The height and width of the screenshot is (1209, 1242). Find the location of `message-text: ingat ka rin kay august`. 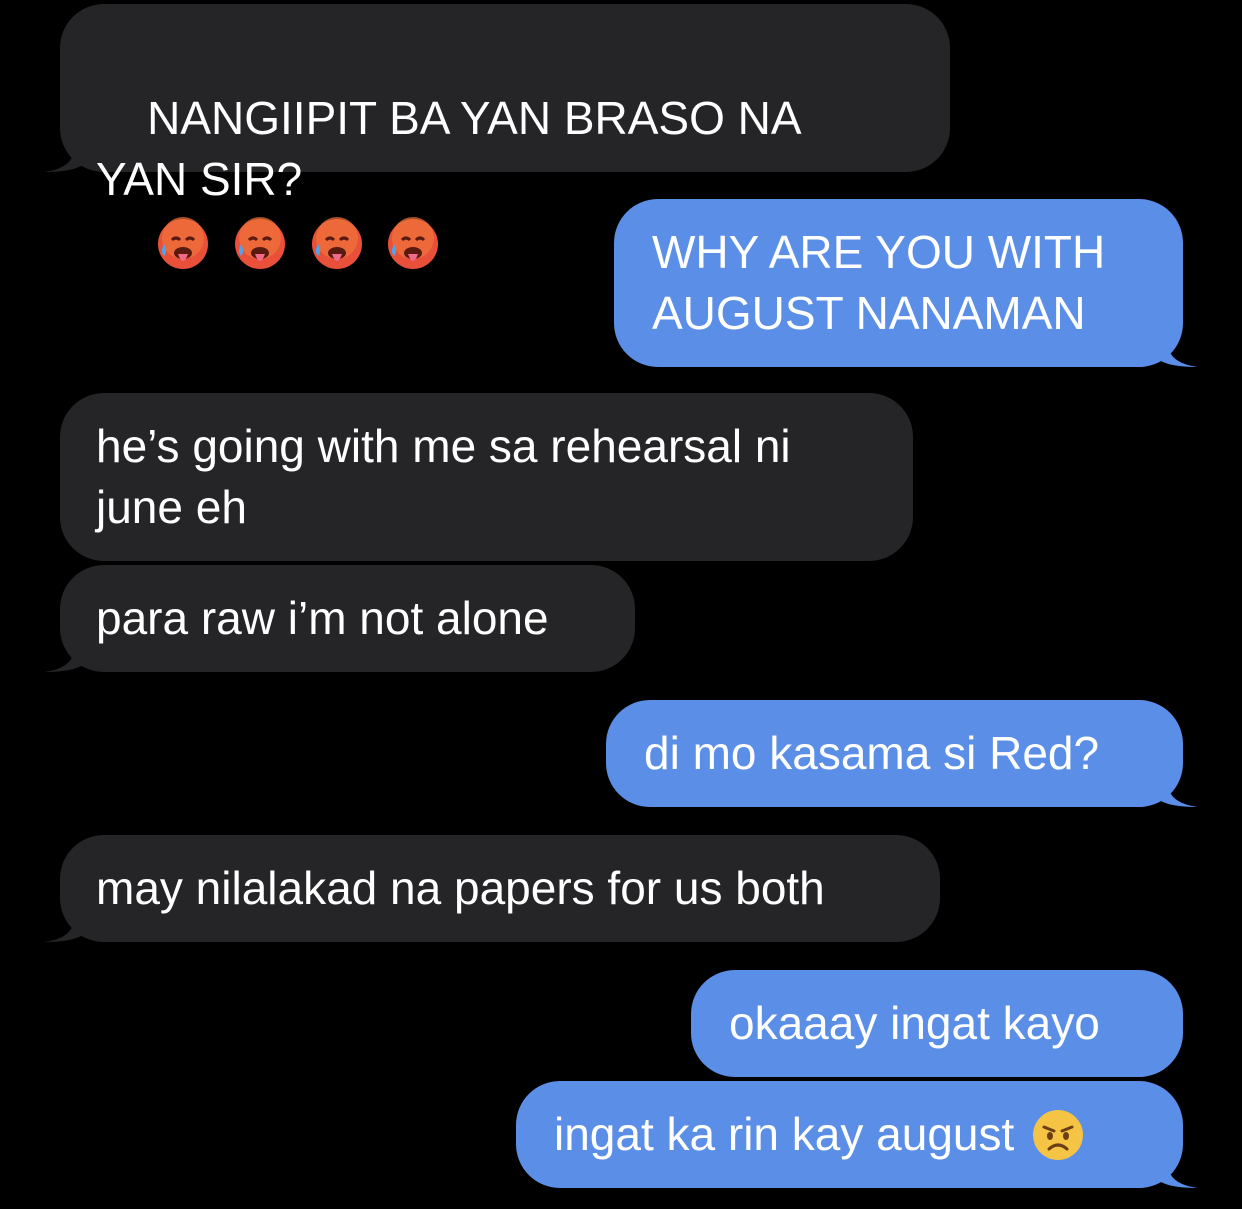

message-text: ingat ka rin kay august is located at coordinates (784, 1134).